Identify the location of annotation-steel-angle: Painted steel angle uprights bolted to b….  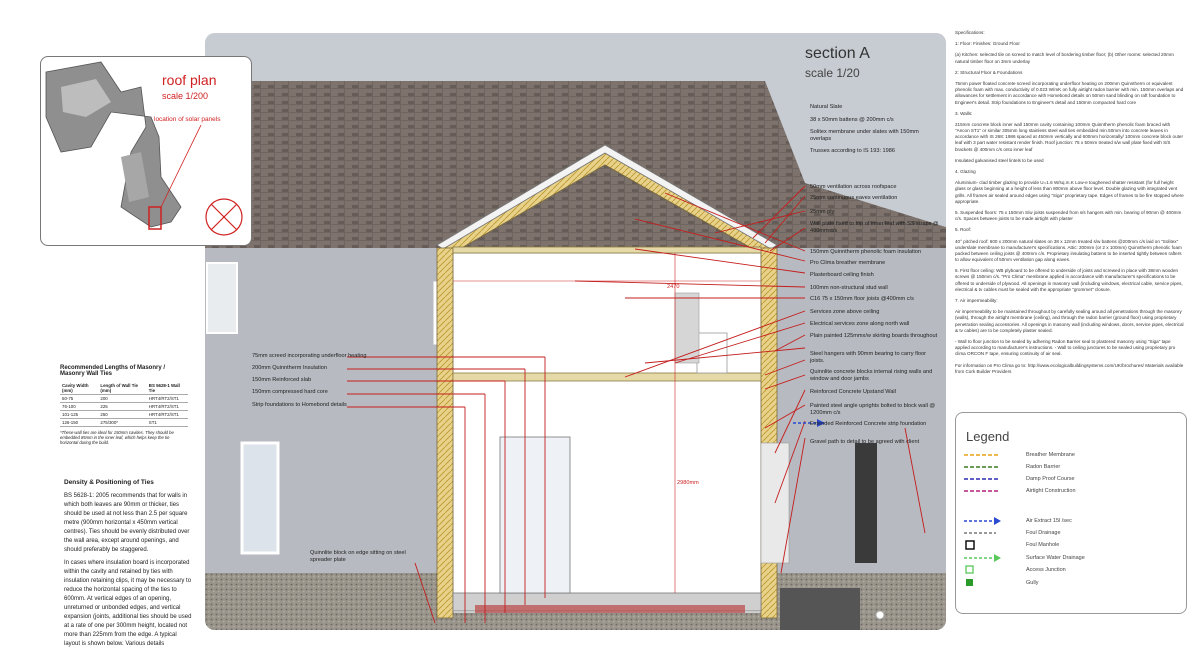
(873, 409).